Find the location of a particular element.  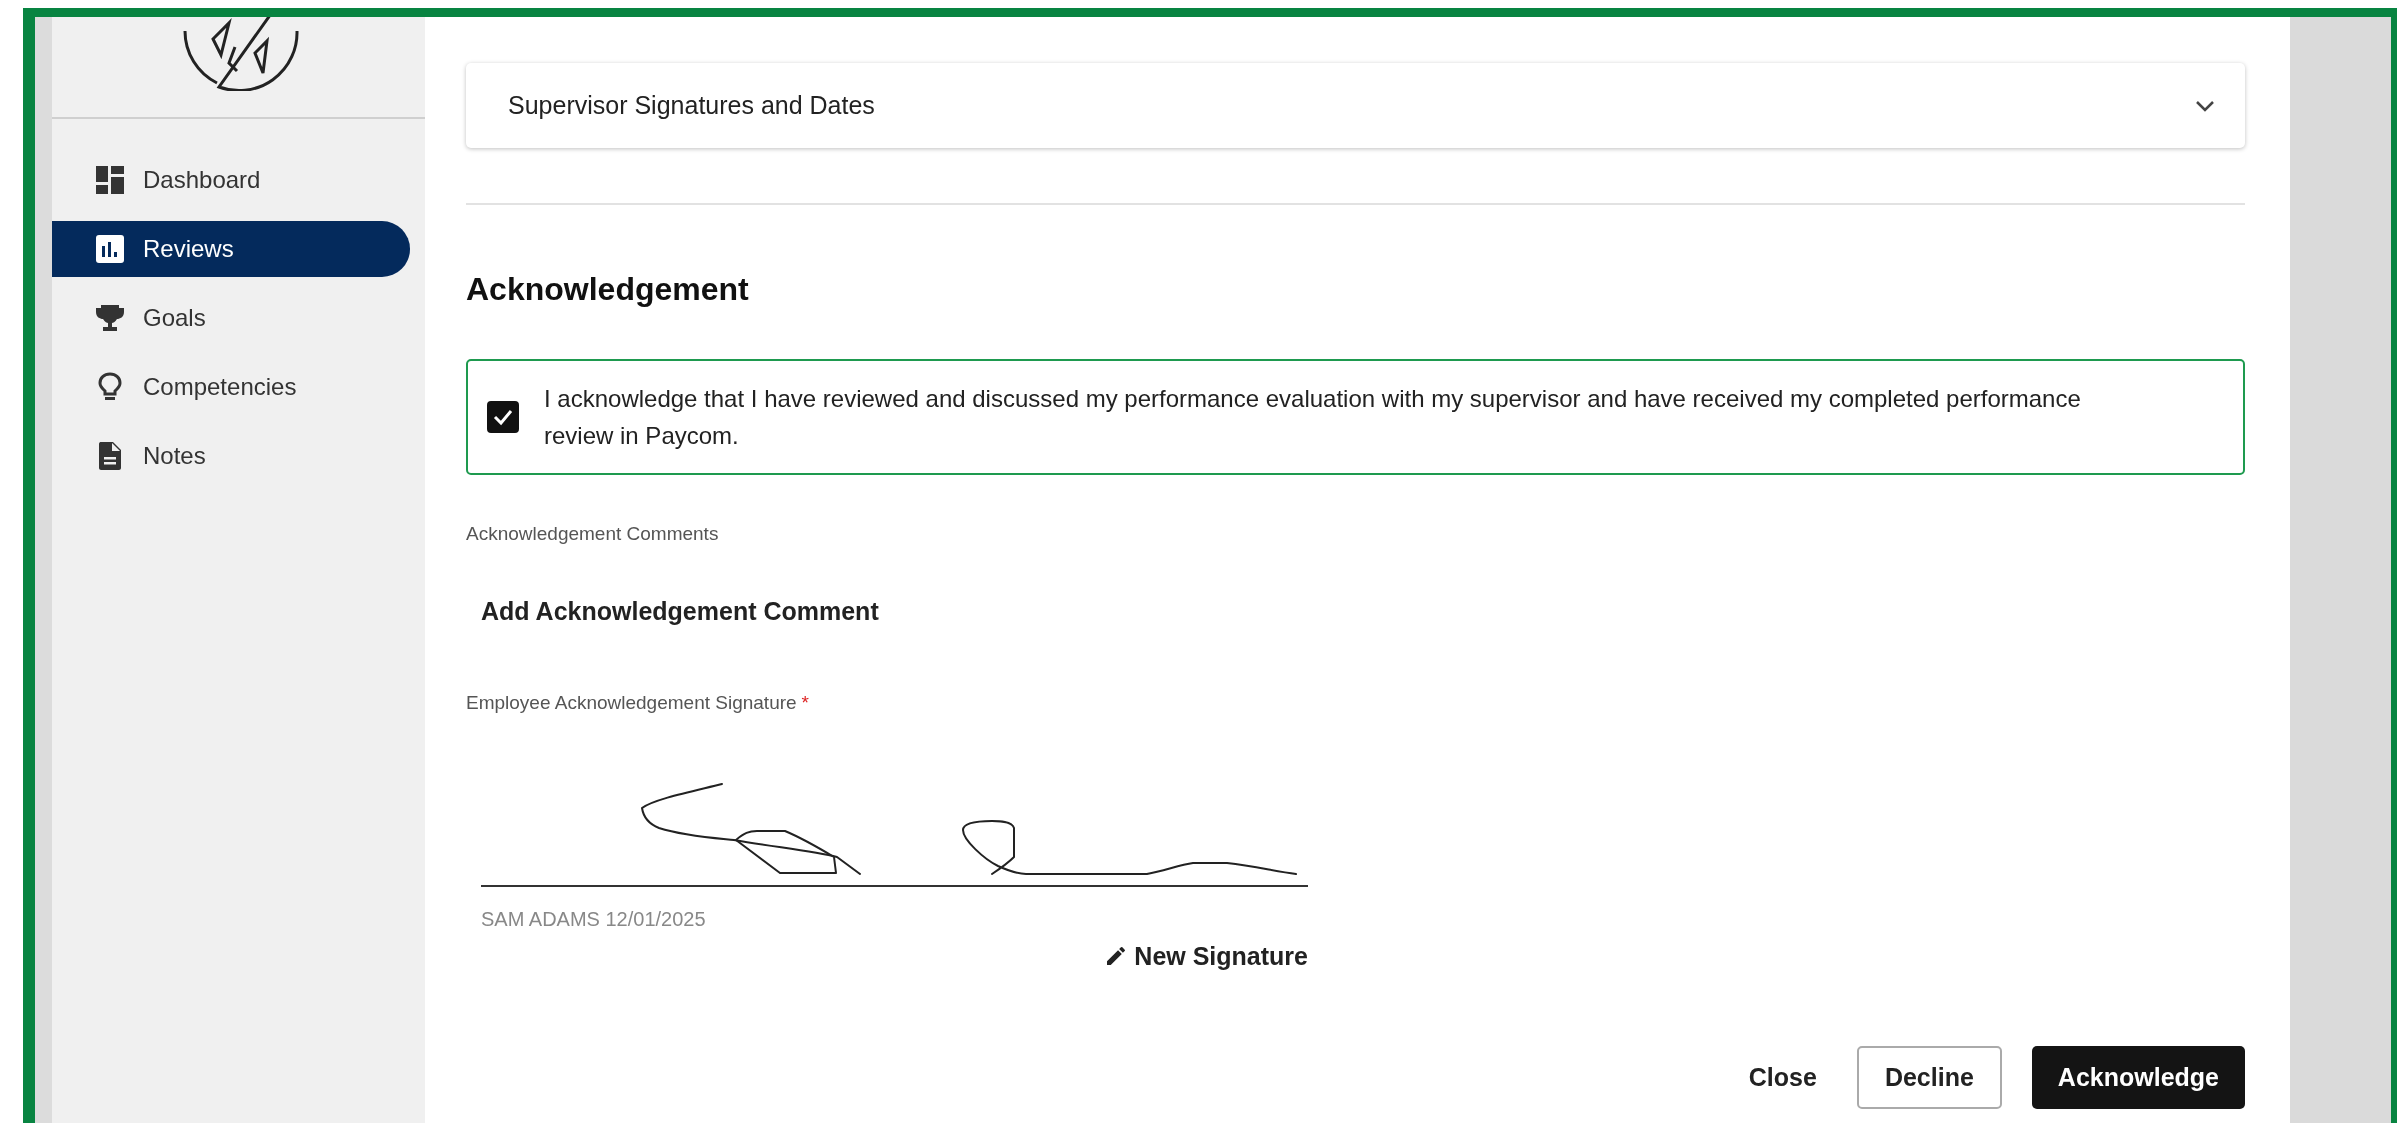

bar-chart-icon is located at coordinates (110, 249).